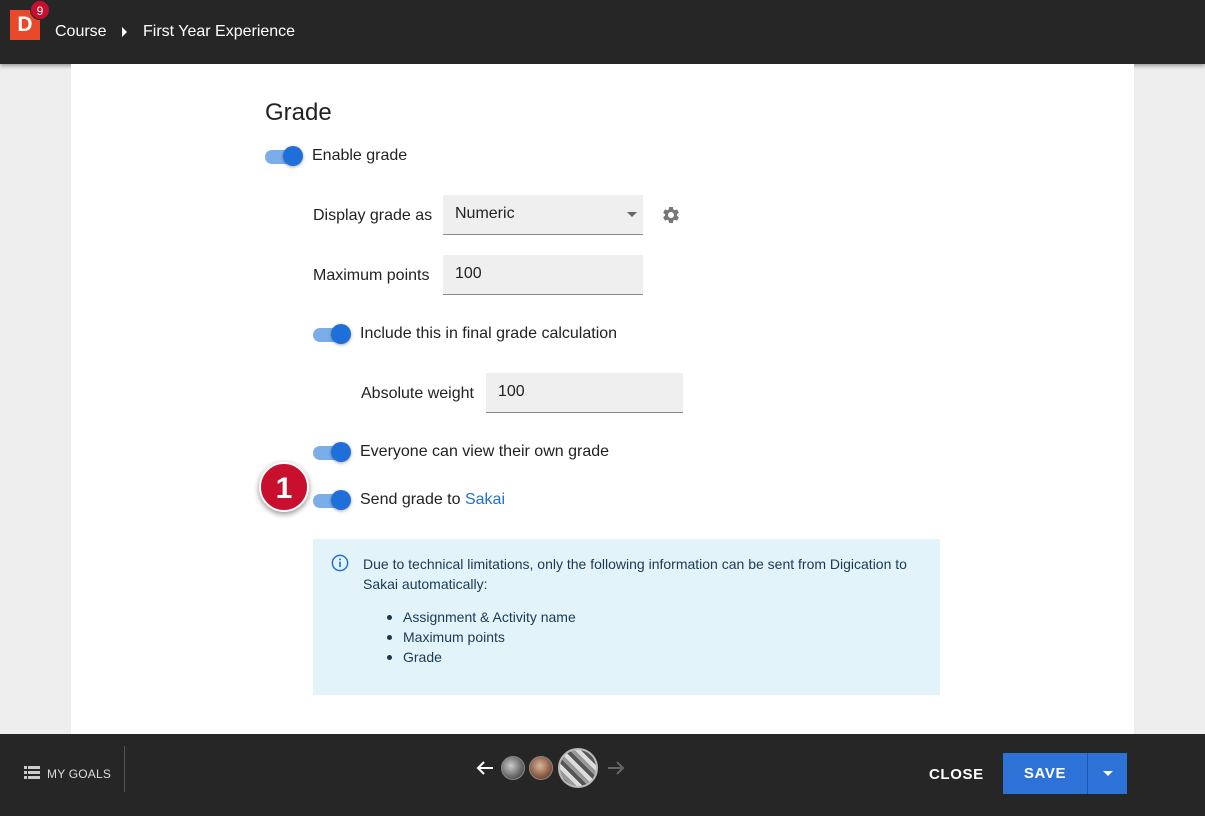 The height and width of the screenshot is (816, 1205). What do you see at coordinates (480, 617) in the screenshot?
I see `info-list-item: Assignment & Activity name` at bounding box center [480, 617].